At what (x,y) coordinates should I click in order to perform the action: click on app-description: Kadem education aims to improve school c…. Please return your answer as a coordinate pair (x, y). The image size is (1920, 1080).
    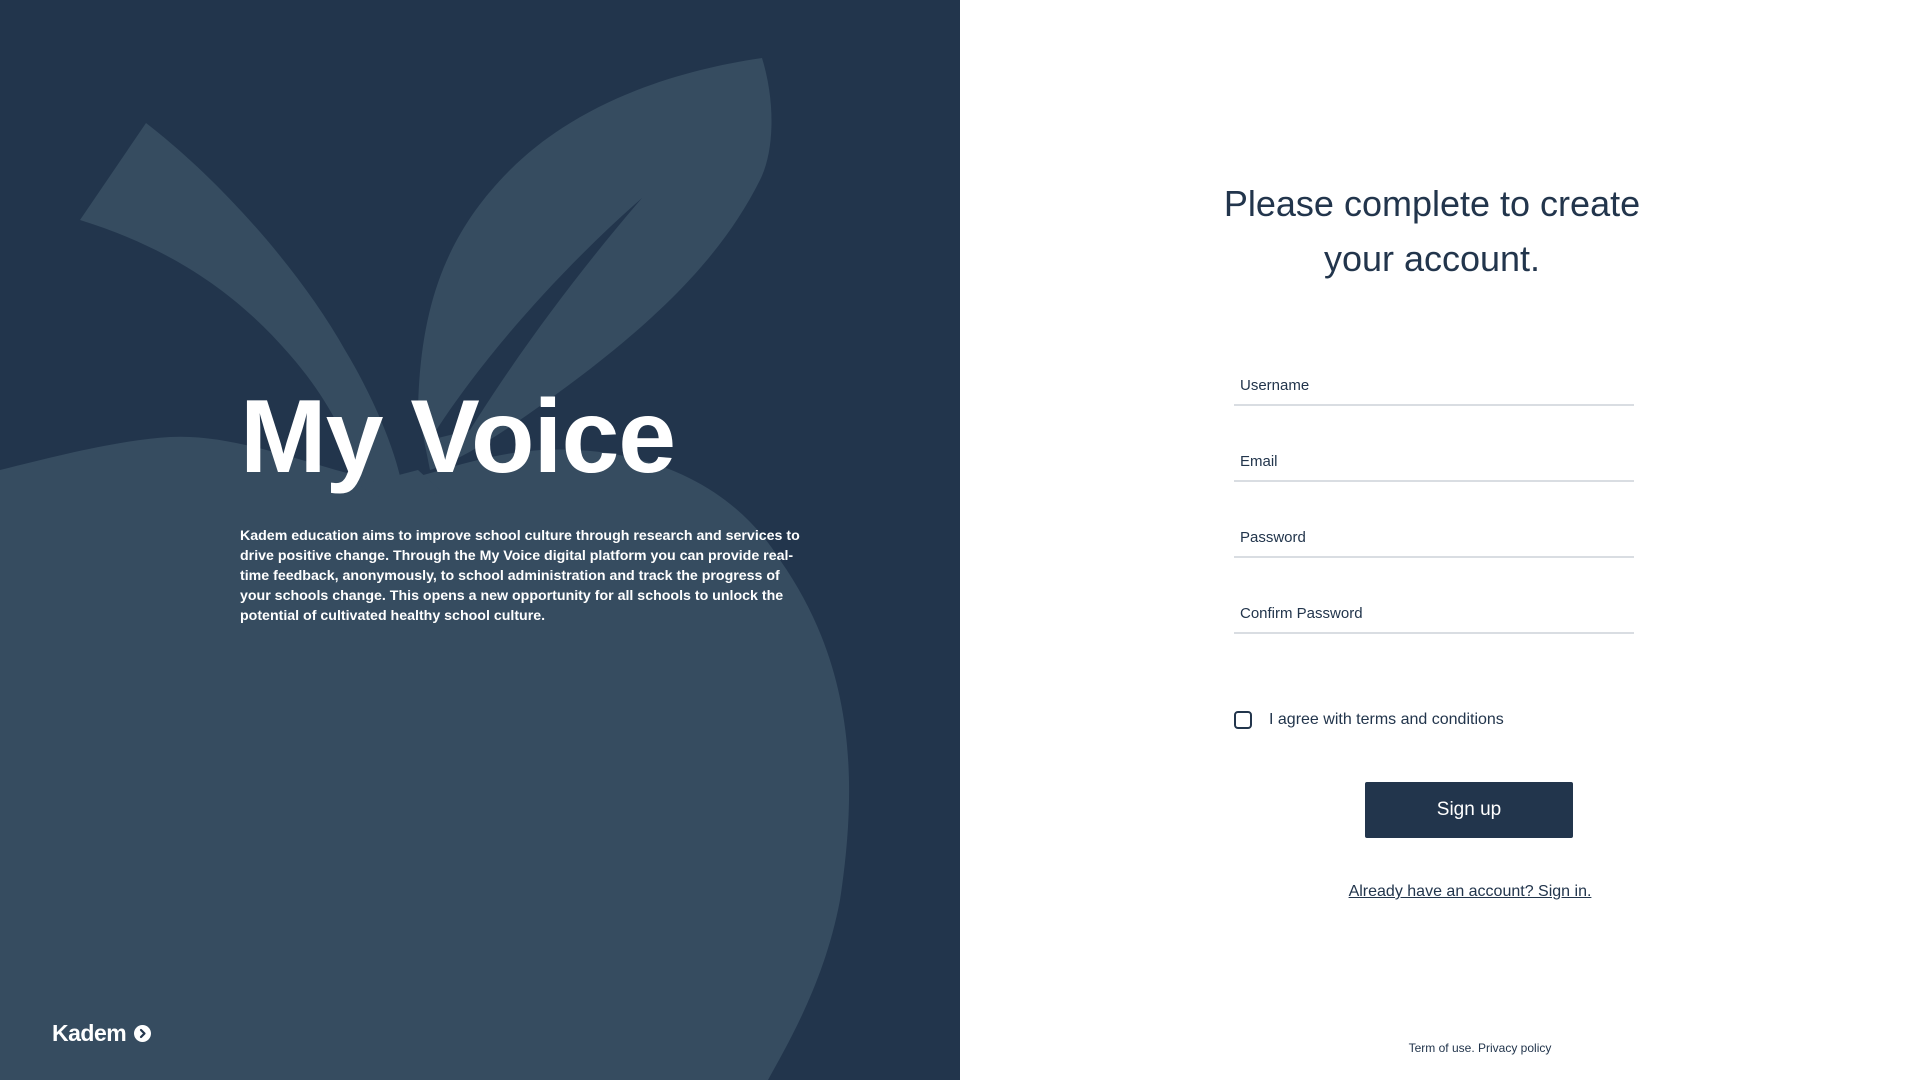
    Looking at the image, I should click on (520, 576).